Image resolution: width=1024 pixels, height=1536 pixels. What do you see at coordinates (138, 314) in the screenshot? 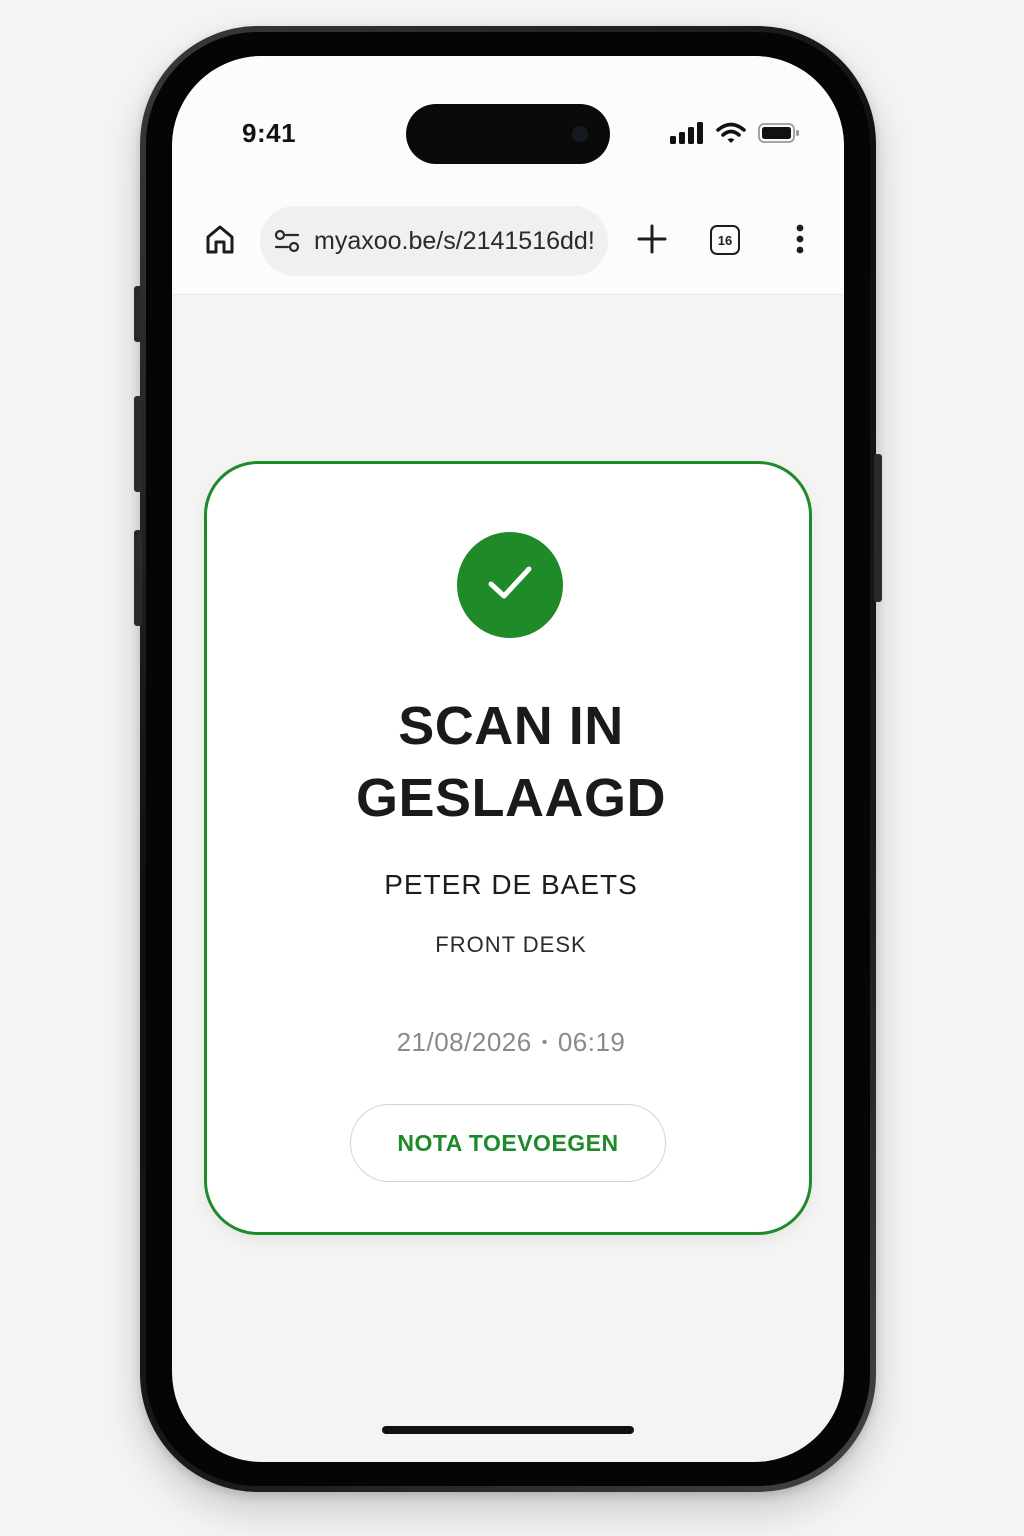
I see `action-button` at bounding box center [138, 314].